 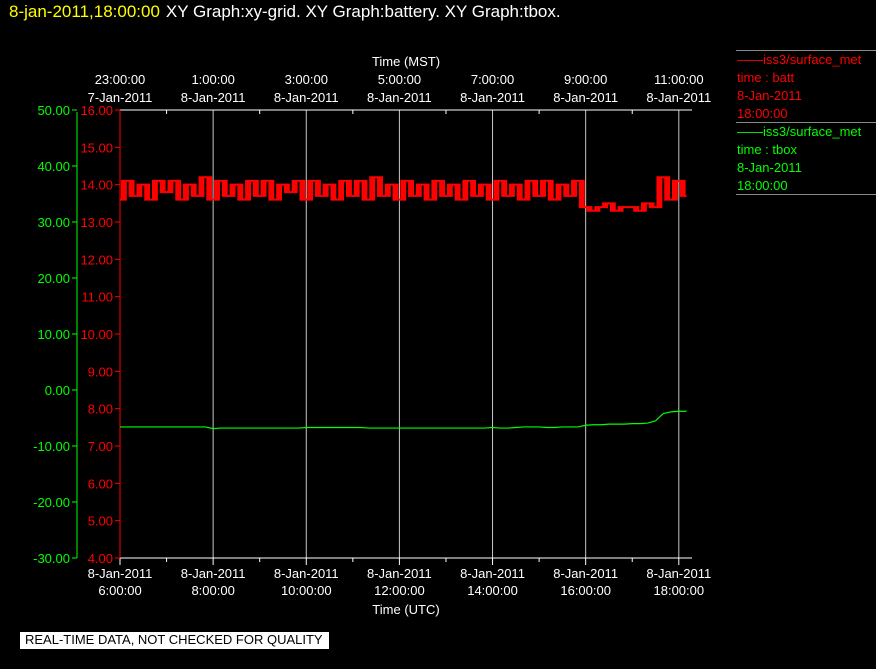 I want to click on batt-tick-label: 7.00, so click(x=100, y=446).